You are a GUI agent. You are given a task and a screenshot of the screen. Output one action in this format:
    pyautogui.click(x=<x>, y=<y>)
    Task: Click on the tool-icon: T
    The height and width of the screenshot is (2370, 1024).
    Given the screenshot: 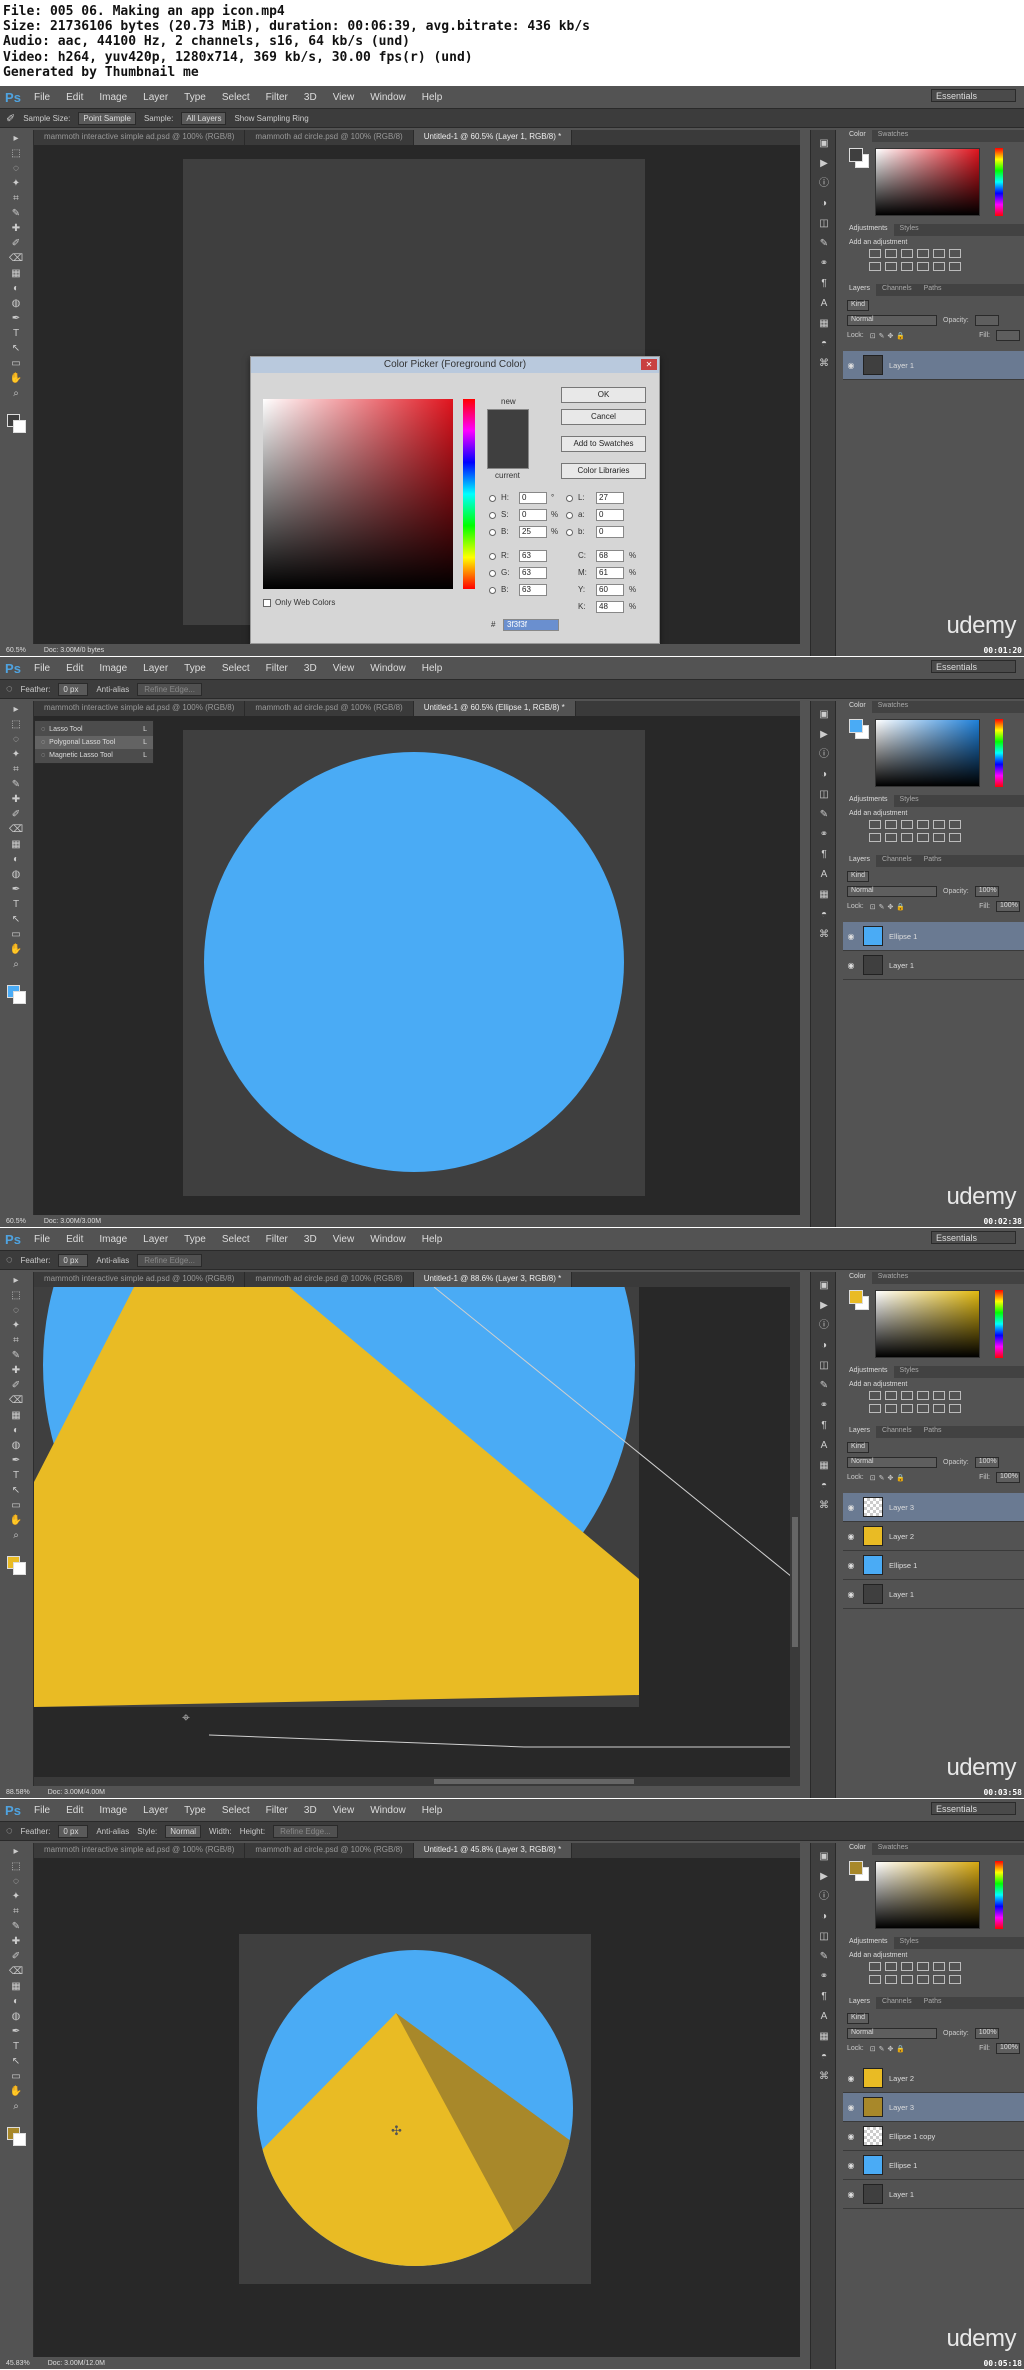 What is the action you would take?
    pyautogui.click(x=16, y=1476)
    